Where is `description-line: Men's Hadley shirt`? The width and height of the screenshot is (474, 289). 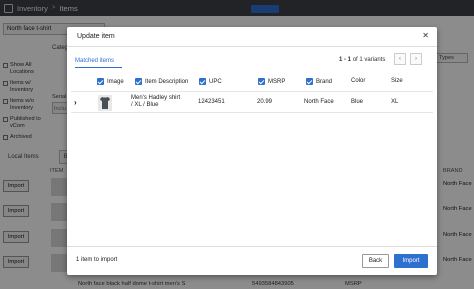 description-line: Men's Hadley shirt is located at coordinates (156, 98).